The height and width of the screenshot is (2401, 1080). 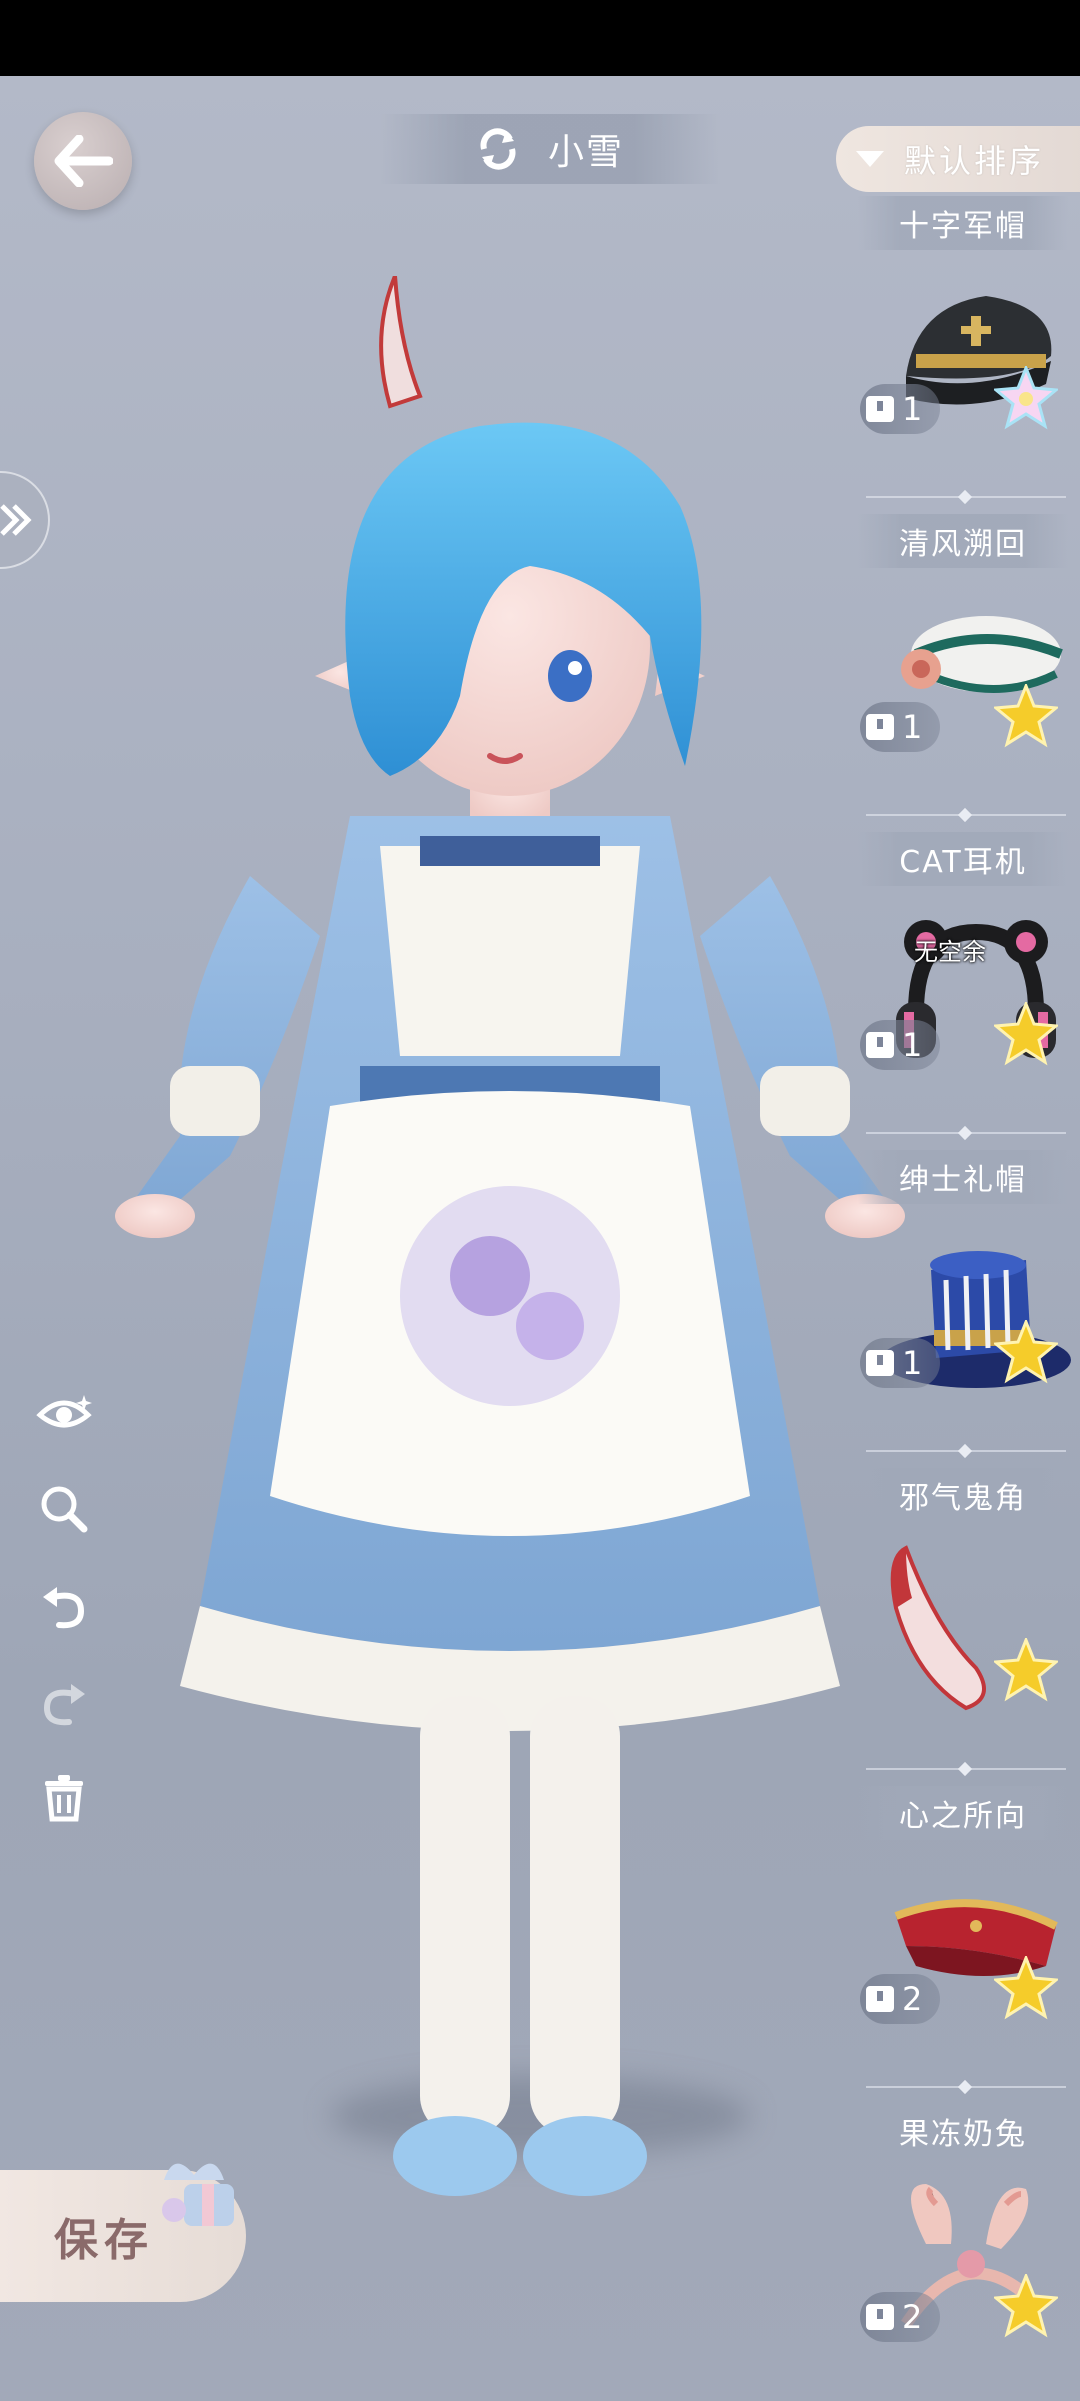 I want to click on save-button: 保存, so click(x=123, y=2232).